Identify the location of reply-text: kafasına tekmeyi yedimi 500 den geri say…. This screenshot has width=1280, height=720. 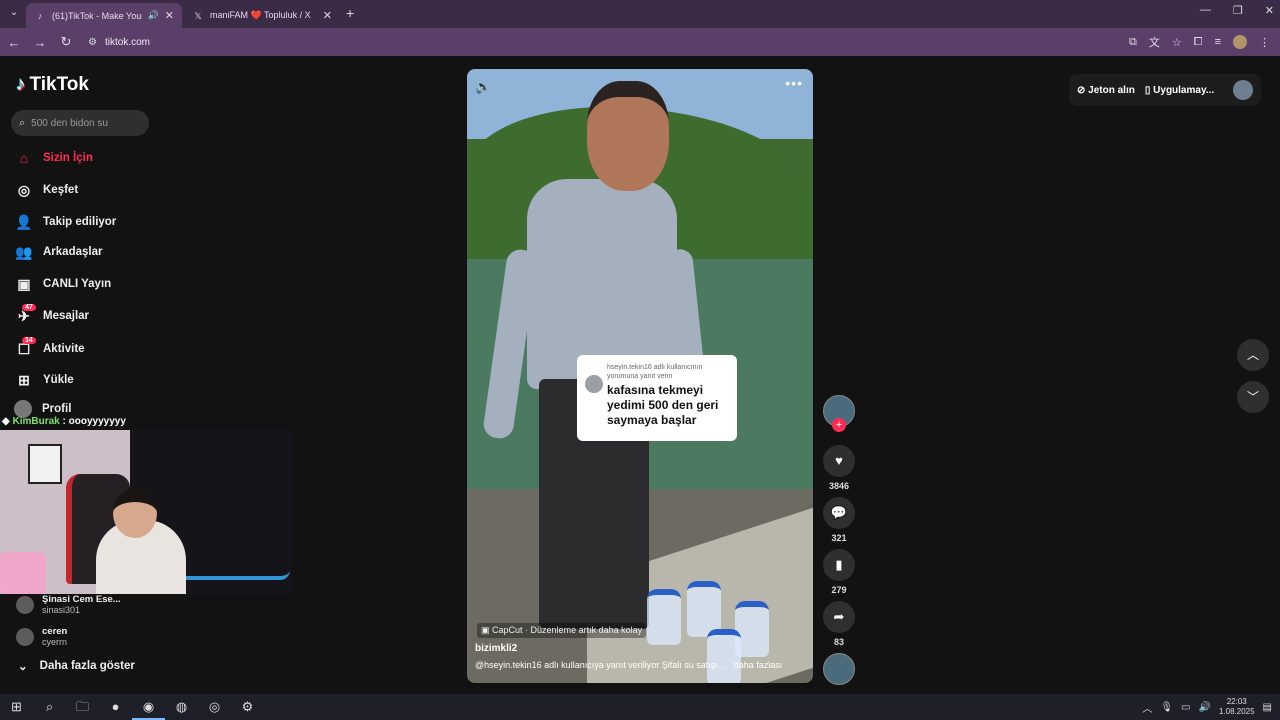
(663, 405).